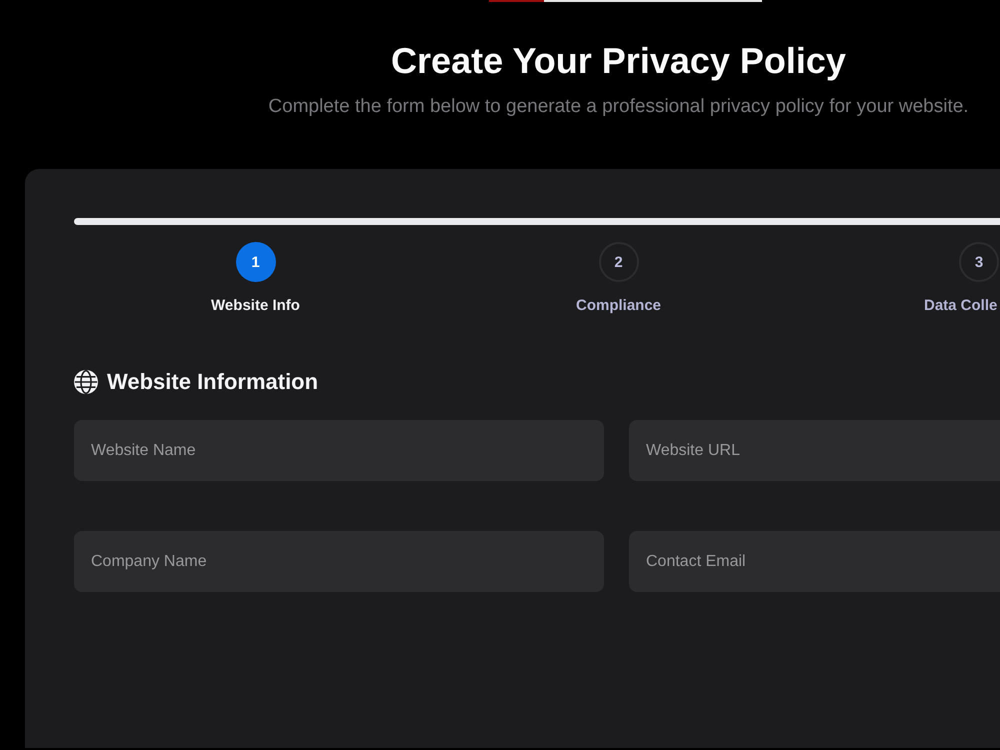  I want to click on input-field: Contact Email, so click(814, 561).